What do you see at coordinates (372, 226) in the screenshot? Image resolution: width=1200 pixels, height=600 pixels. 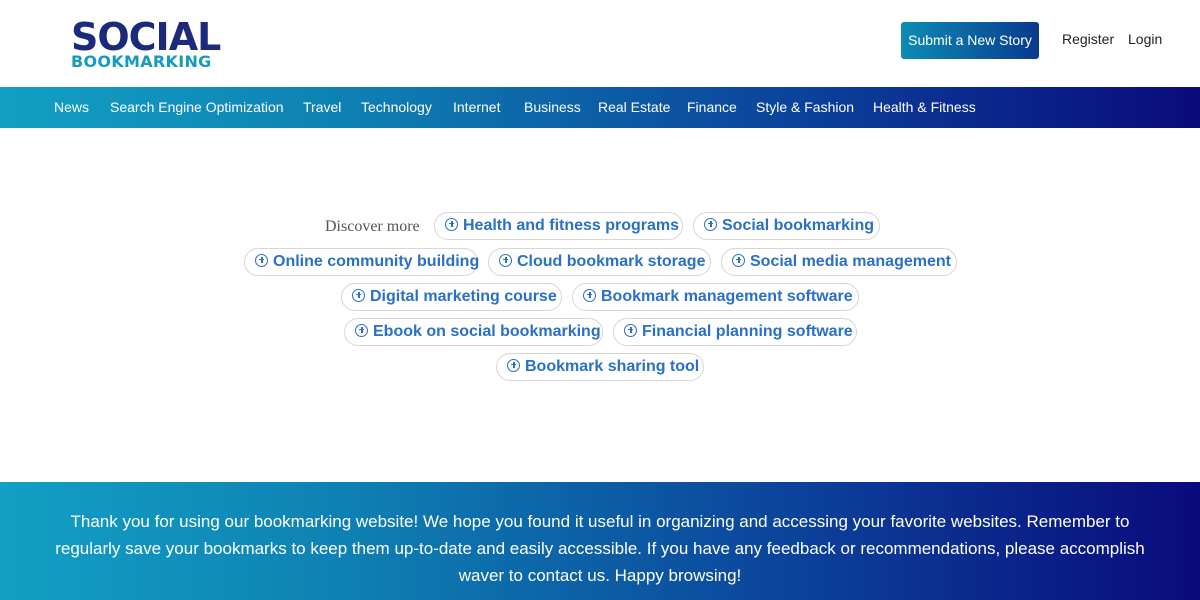 I see `discover-more-label: Discover more` at bounding box center [372, 226].